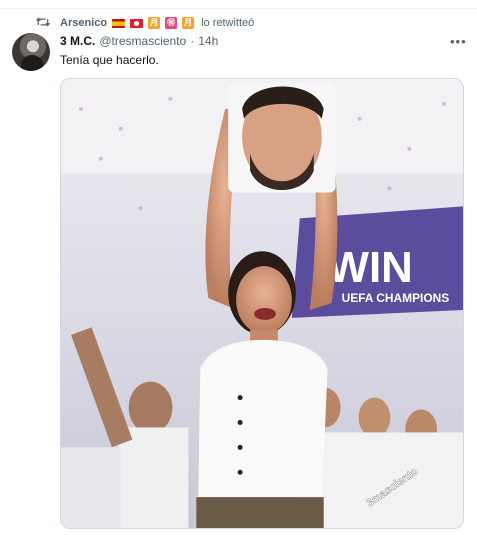 This screenshot has height=535, width=477. I want to click on tweet-header: 3 M.C. @tresmasciento · 14h, so click(139, 41).